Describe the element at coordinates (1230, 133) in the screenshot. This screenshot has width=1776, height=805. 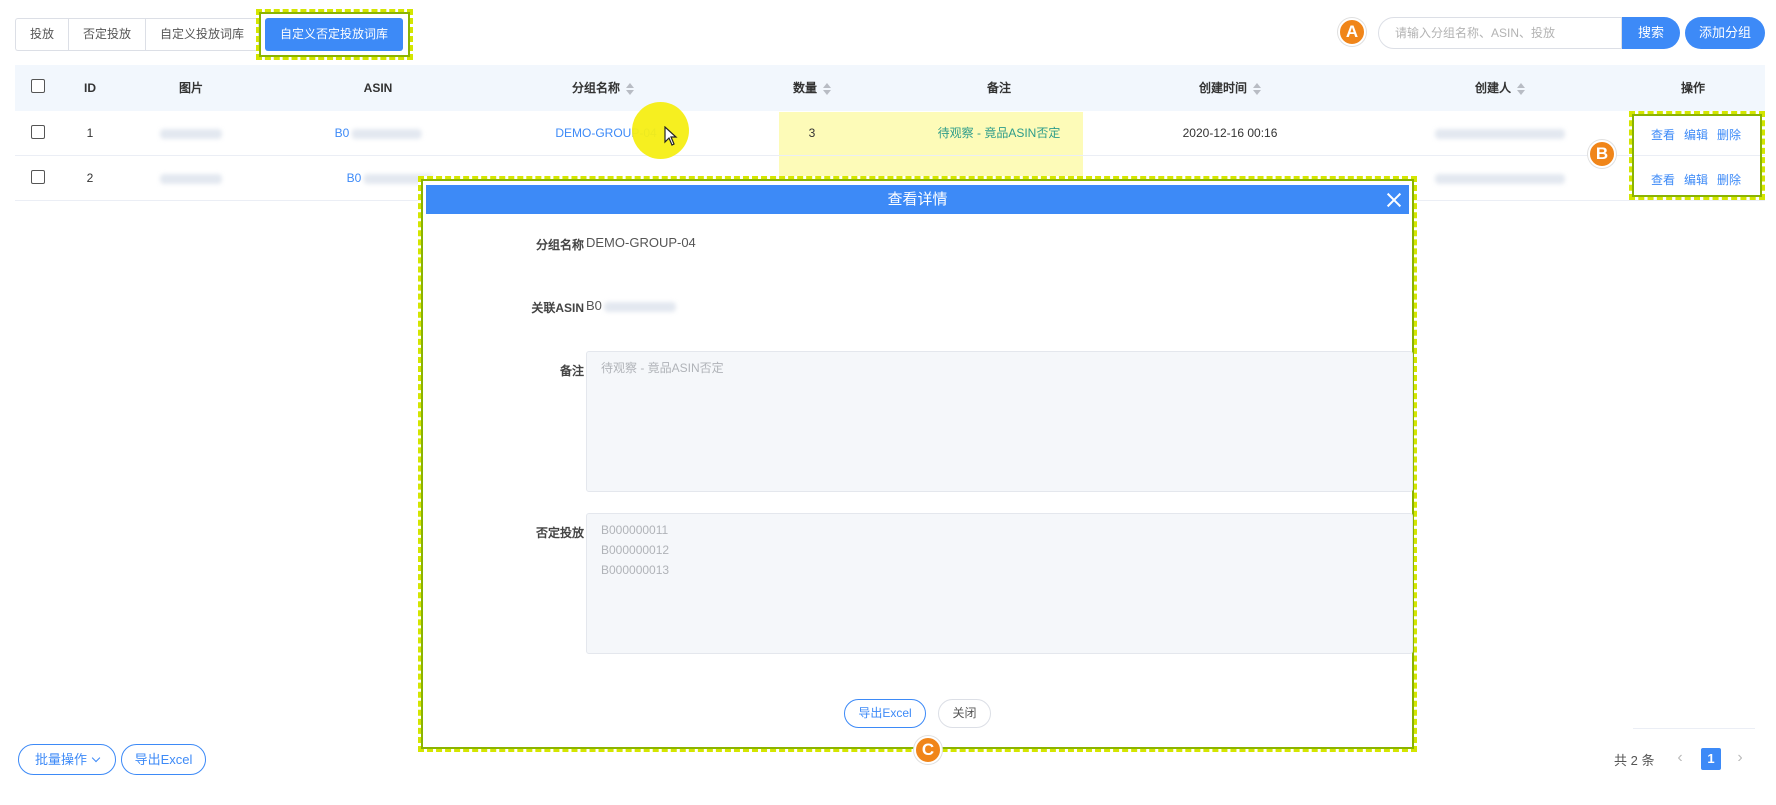
I see `row-created-time: 2020-12-16 00:16` at that location.